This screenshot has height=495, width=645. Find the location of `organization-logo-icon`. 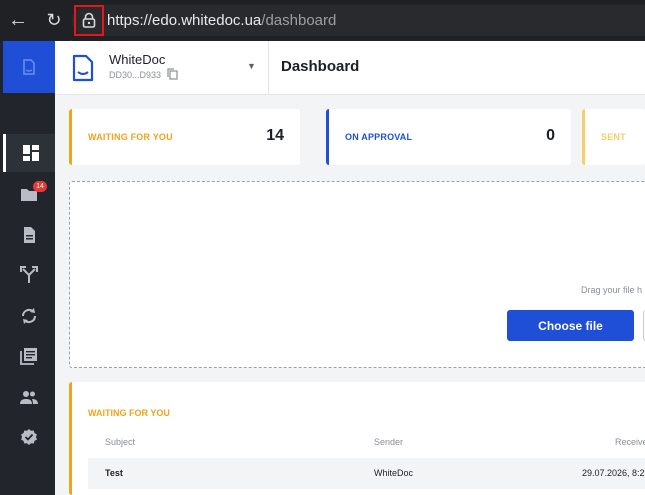

organization-logo-icon is located at coordinates (83, 68).